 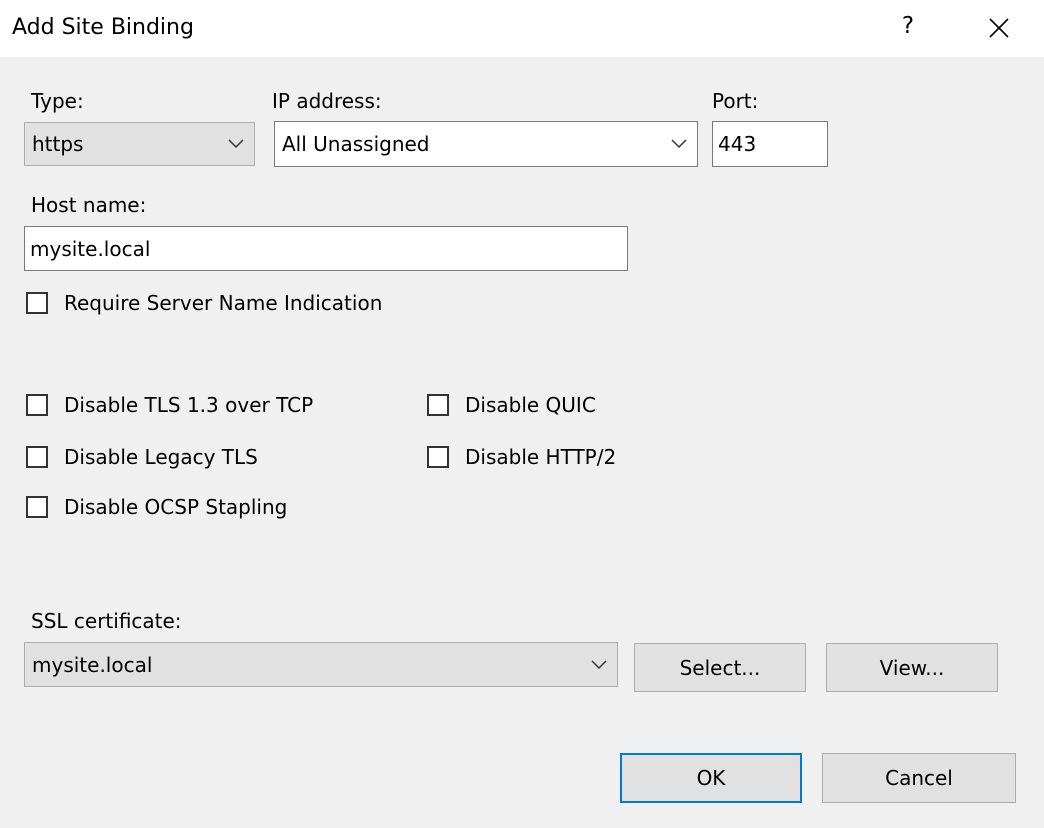 What do you see at coordinates (327, 101) in the screenshot?
I see `ip-address-label: IP address:` at bounding box center [327, 101].